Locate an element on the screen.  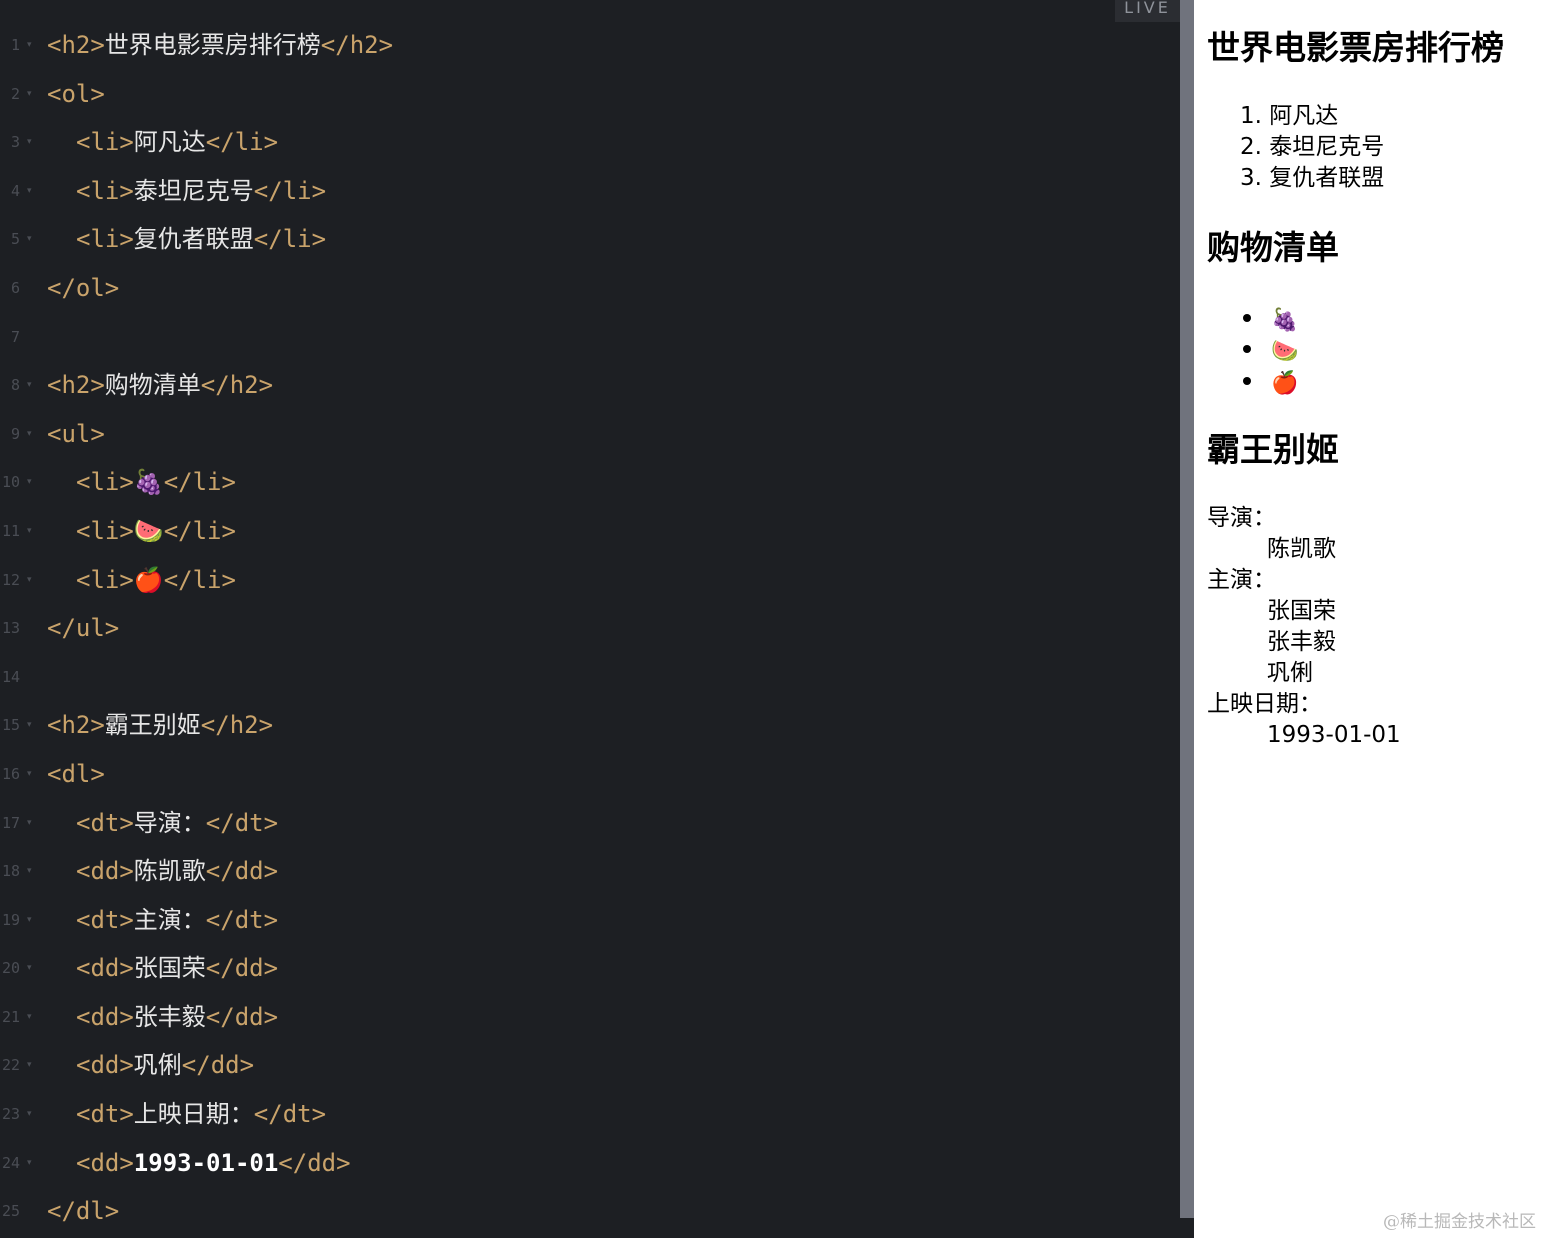
code-tag: <dt> is located at coordinates (105, 919).